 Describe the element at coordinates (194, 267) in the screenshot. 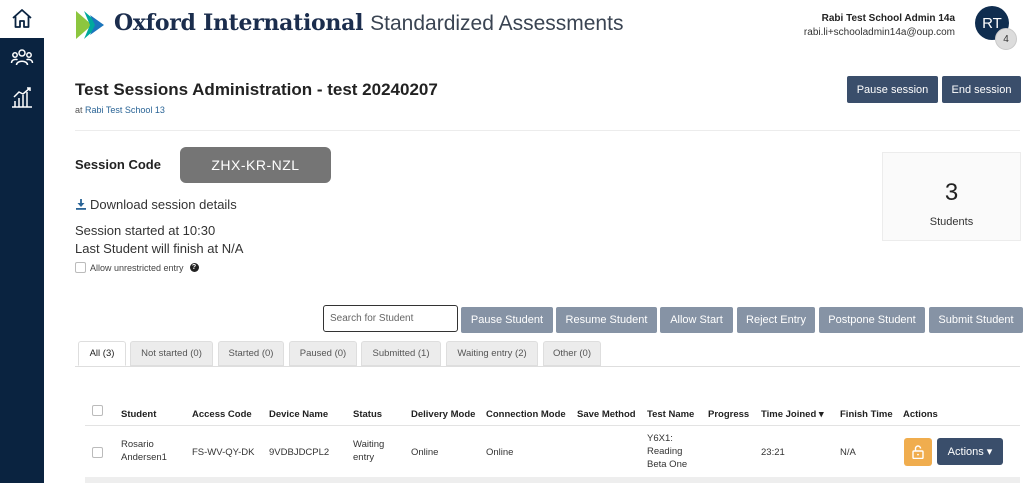

I see `help-icon: ?` at that location.